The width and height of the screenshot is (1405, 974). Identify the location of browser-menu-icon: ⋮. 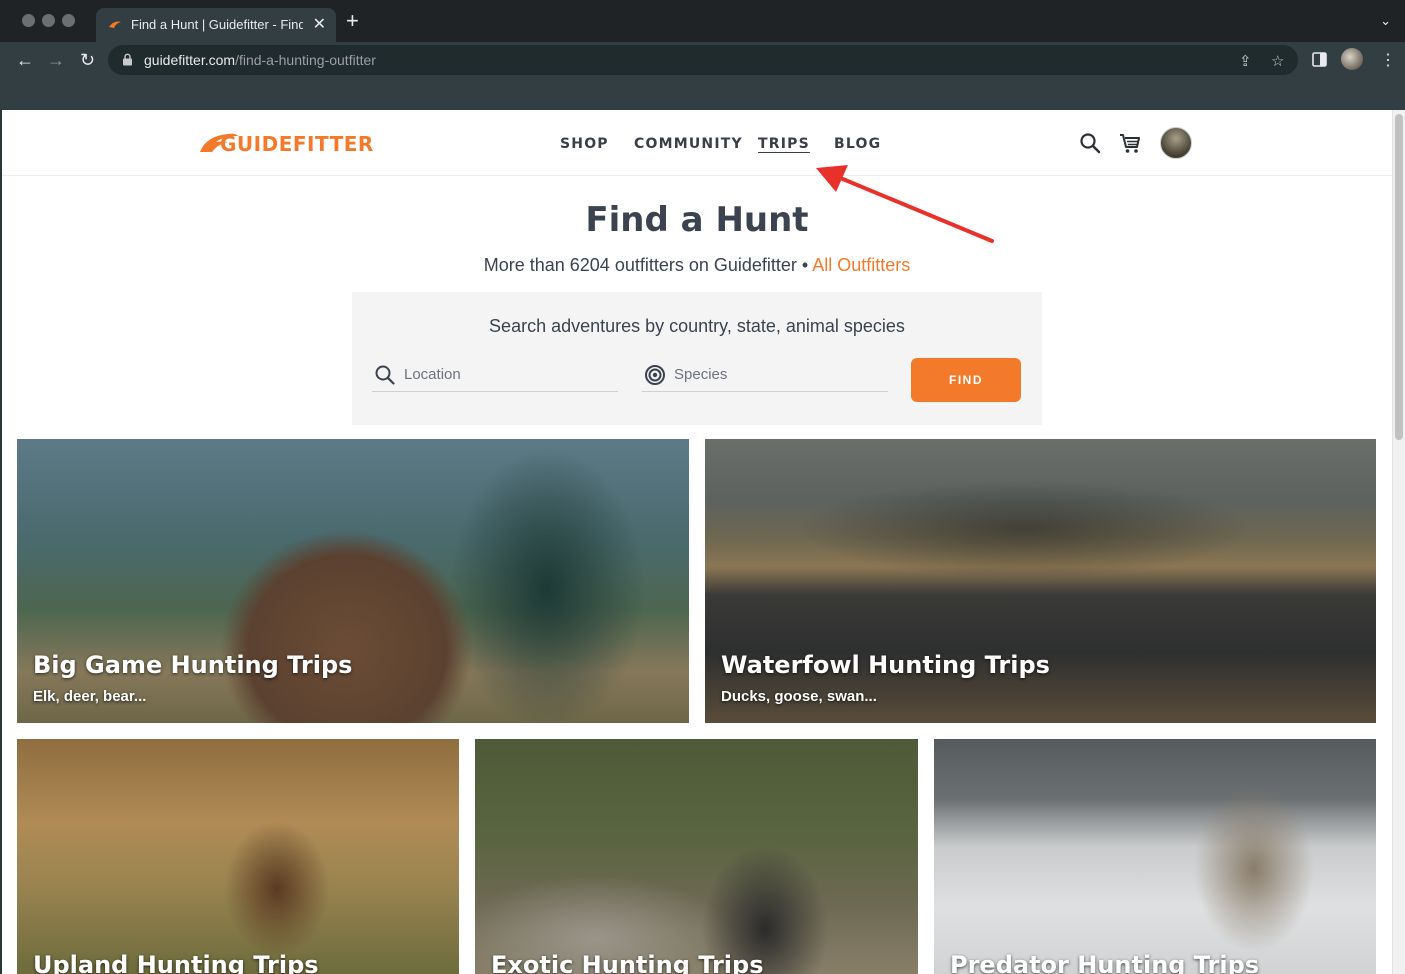
(1388, 60).